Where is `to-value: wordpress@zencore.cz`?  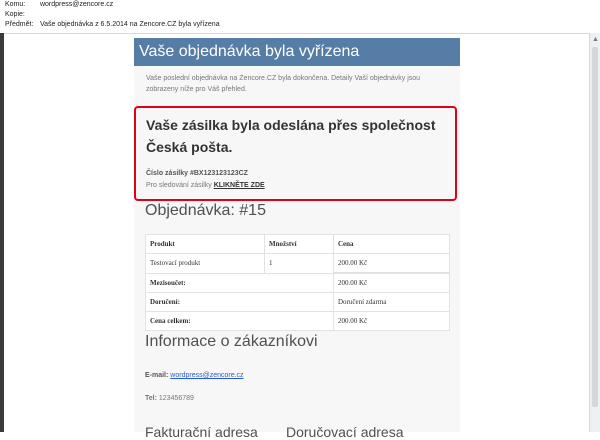
to-value: wordpress@zencore.cz is located at coordinates (76, 4).